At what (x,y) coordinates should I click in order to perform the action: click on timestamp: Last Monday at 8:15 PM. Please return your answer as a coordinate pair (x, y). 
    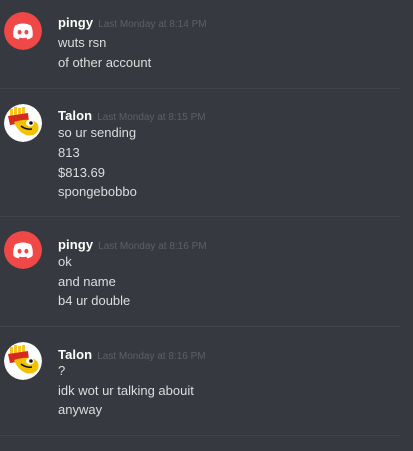
    Looking at the image, I should click on (151, 117).